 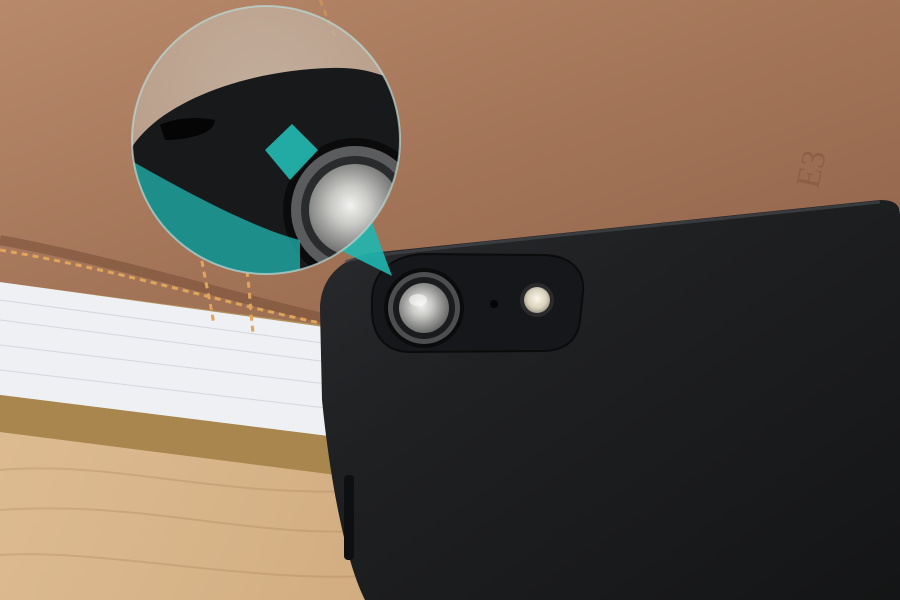 What do you see at coordinates (418, 300) in the screenshot?
I see `lens-reflection` at bounding box center [418, 300].